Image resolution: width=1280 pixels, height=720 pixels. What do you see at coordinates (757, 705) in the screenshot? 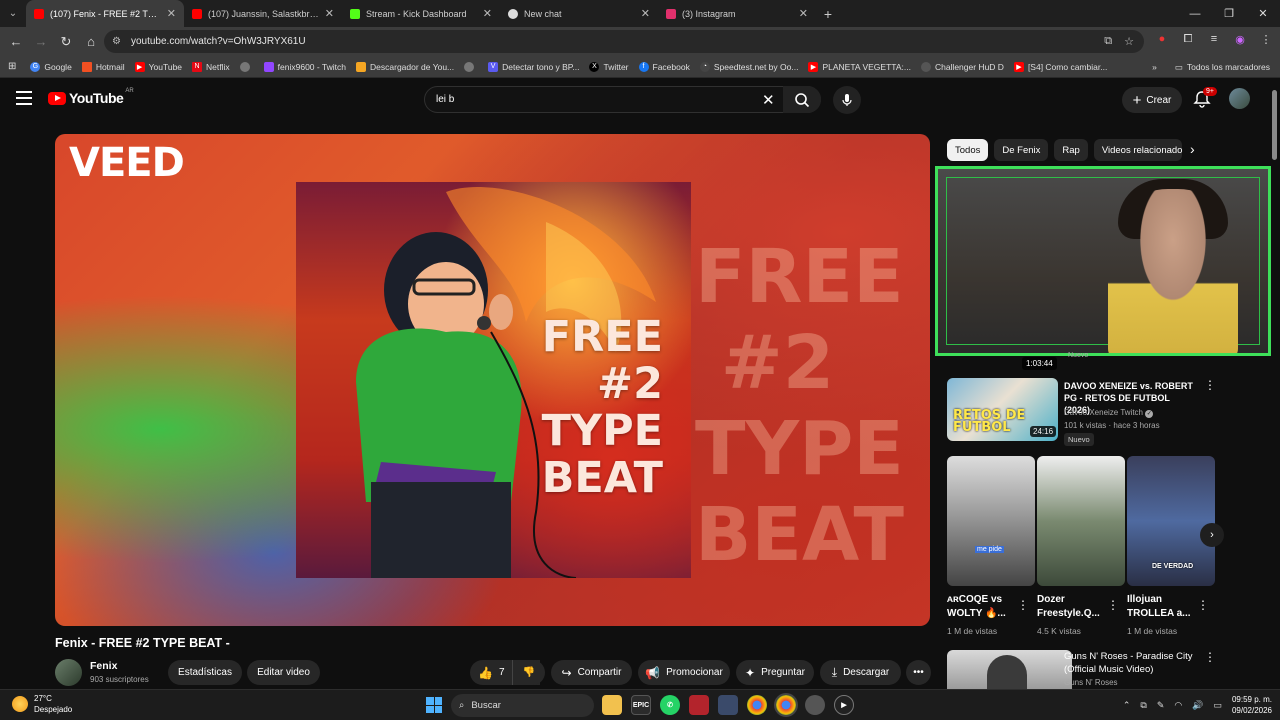
I see `chrome-icon` at bounding box center [757, 705].